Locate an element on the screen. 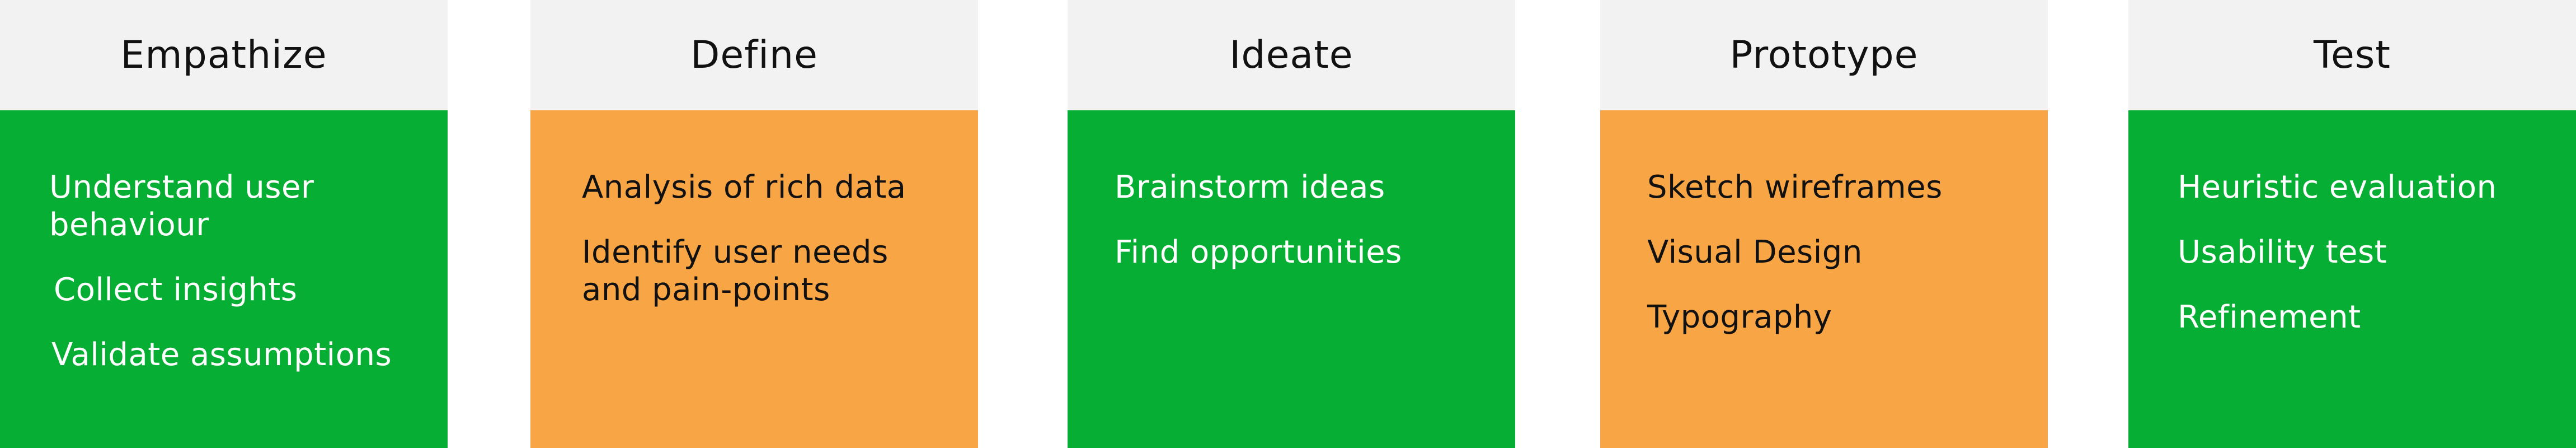 The height and width of the screenshot is (448, 2576). stage-title: Prototype is located at coordinates (1824, 55).